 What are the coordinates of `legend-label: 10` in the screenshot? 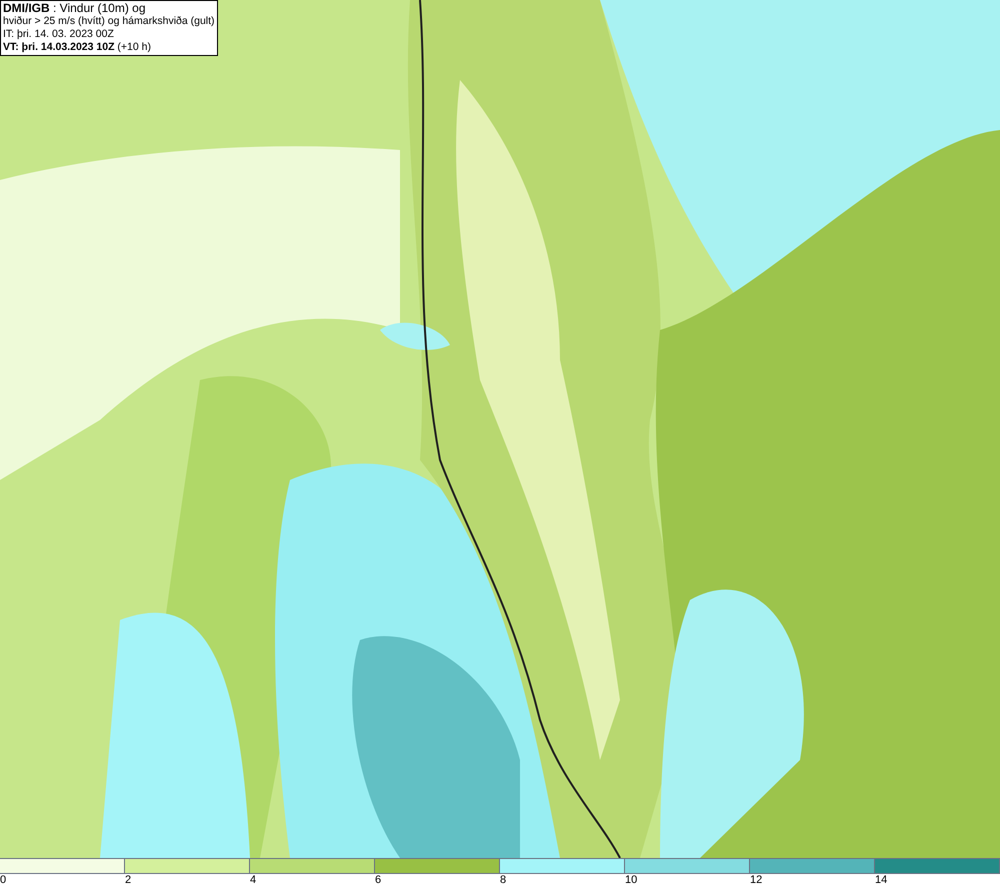 It's located at (631, 880).